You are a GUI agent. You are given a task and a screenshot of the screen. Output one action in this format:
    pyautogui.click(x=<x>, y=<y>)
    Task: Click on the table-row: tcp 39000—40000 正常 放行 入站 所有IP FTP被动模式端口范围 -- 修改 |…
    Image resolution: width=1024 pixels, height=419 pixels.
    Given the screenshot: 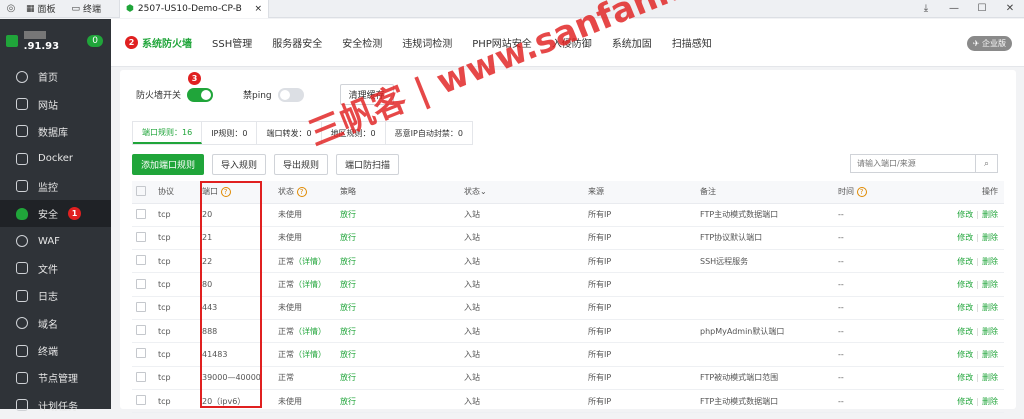 What is the action you would take?
    pyautogui.click(x=568, y=378)
    